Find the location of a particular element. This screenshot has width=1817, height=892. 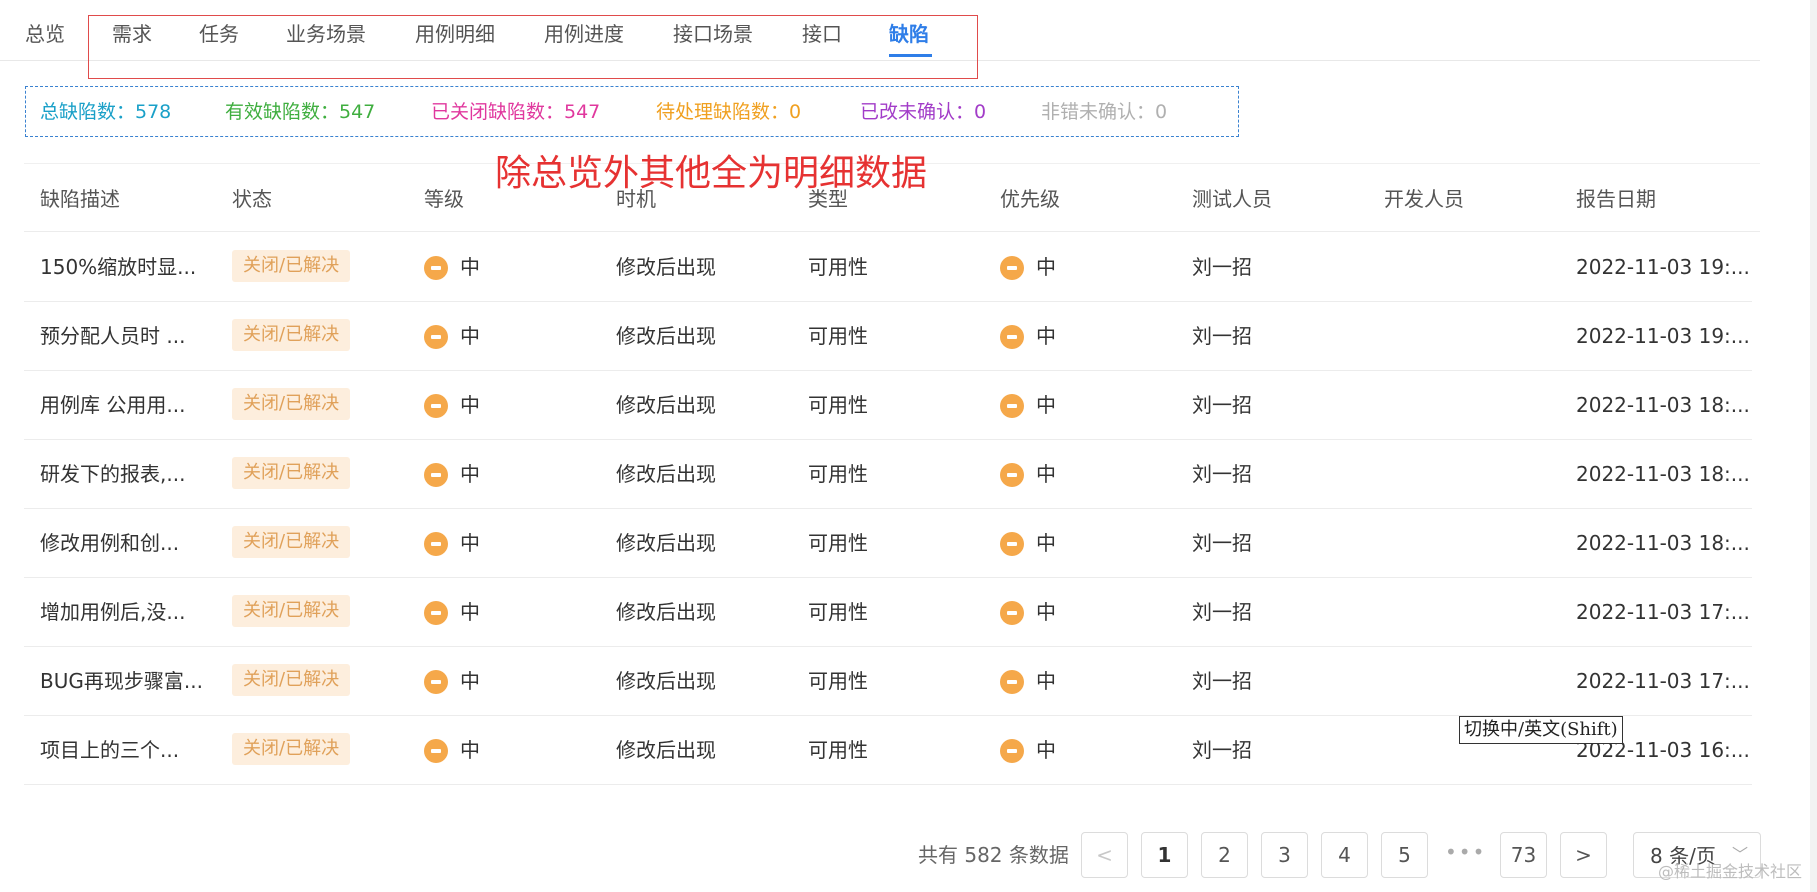

page-ellipsis: ••• is located at coordinates (1465, 855).